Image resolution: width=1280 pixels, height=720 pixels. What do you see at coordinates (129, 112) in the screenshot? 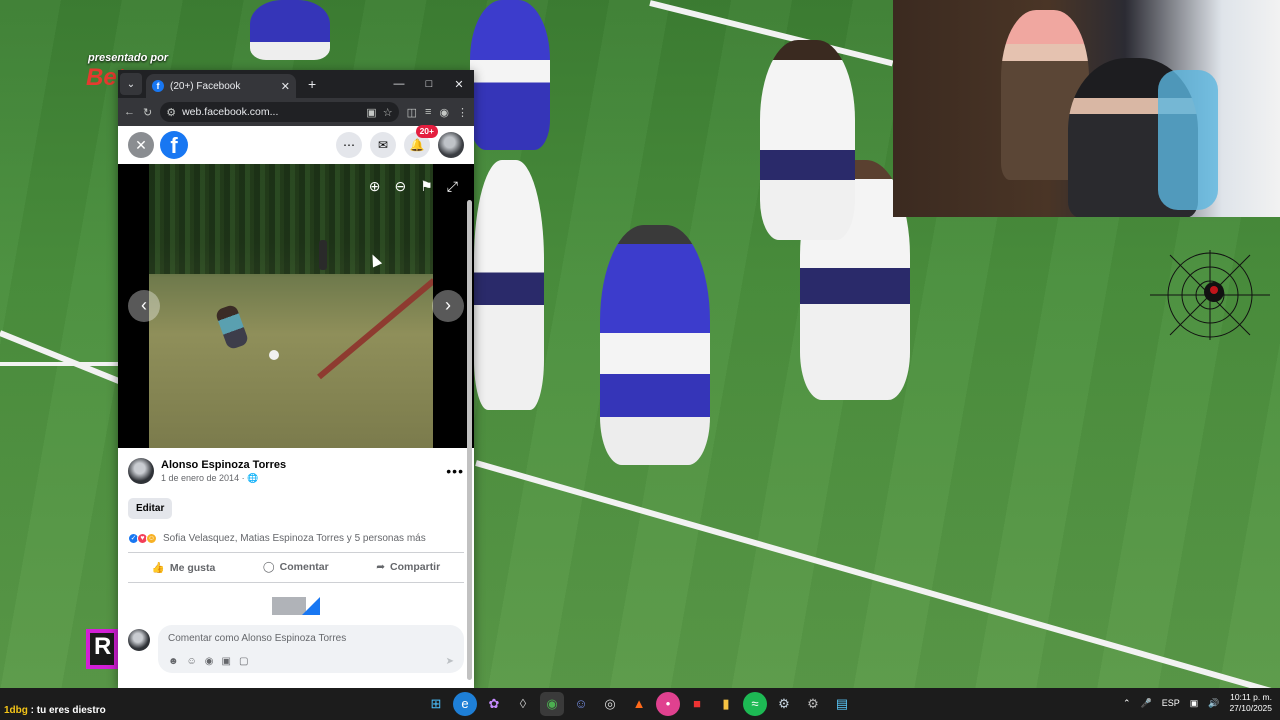
I see `back-icon: ←` at bounding box center [129, 112].